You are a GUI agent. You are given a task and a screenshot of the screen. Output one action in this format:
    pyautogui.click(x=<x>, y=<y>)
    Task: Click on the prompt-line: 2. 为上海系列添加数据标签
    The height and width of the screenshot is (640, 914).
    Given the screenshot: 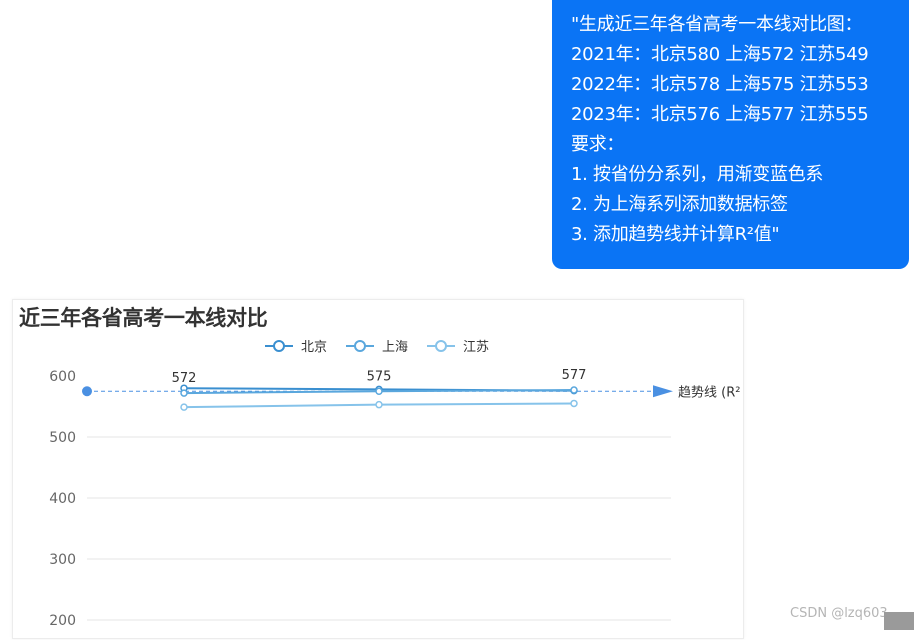 What is the action you would take?
    pyautogui.click(x=679, y=204)
    